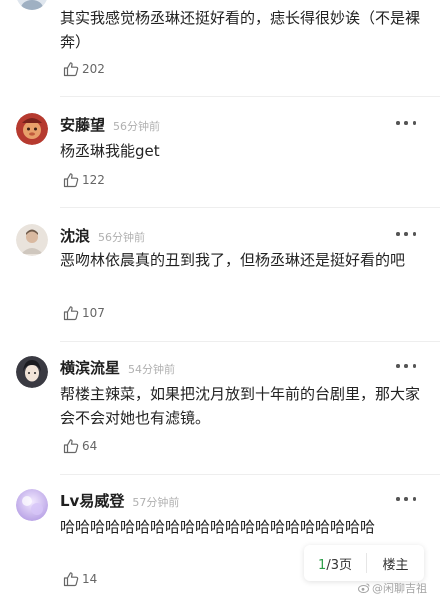 Image resolution: width=440 pixels, height=598 pixels. What do you see at coordinates (395, 563) in the screenshot?
I see `only-owner-button: 楼主` at bounding box center [395, 563].